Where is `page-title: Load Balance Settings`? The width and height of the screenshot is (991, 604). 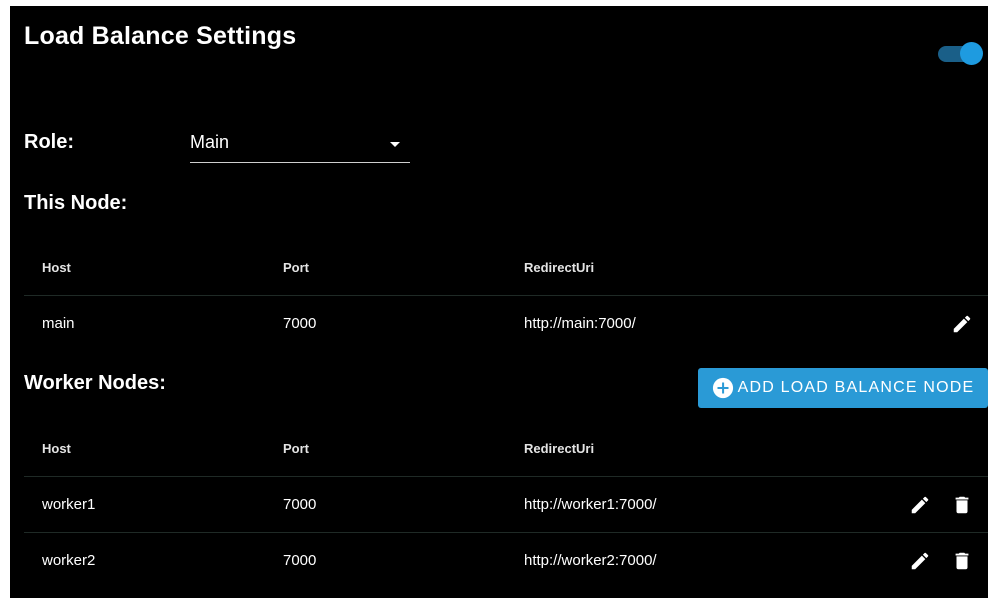 page-title: Load Balance Settings is located at coordinates (160, 36).